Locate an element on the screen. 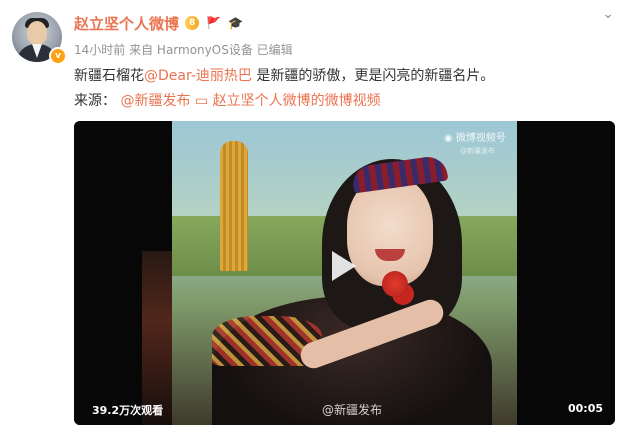 This screenshot has width=628, height=429. post-time: 14小时前 is located at coordinates (99, 50).